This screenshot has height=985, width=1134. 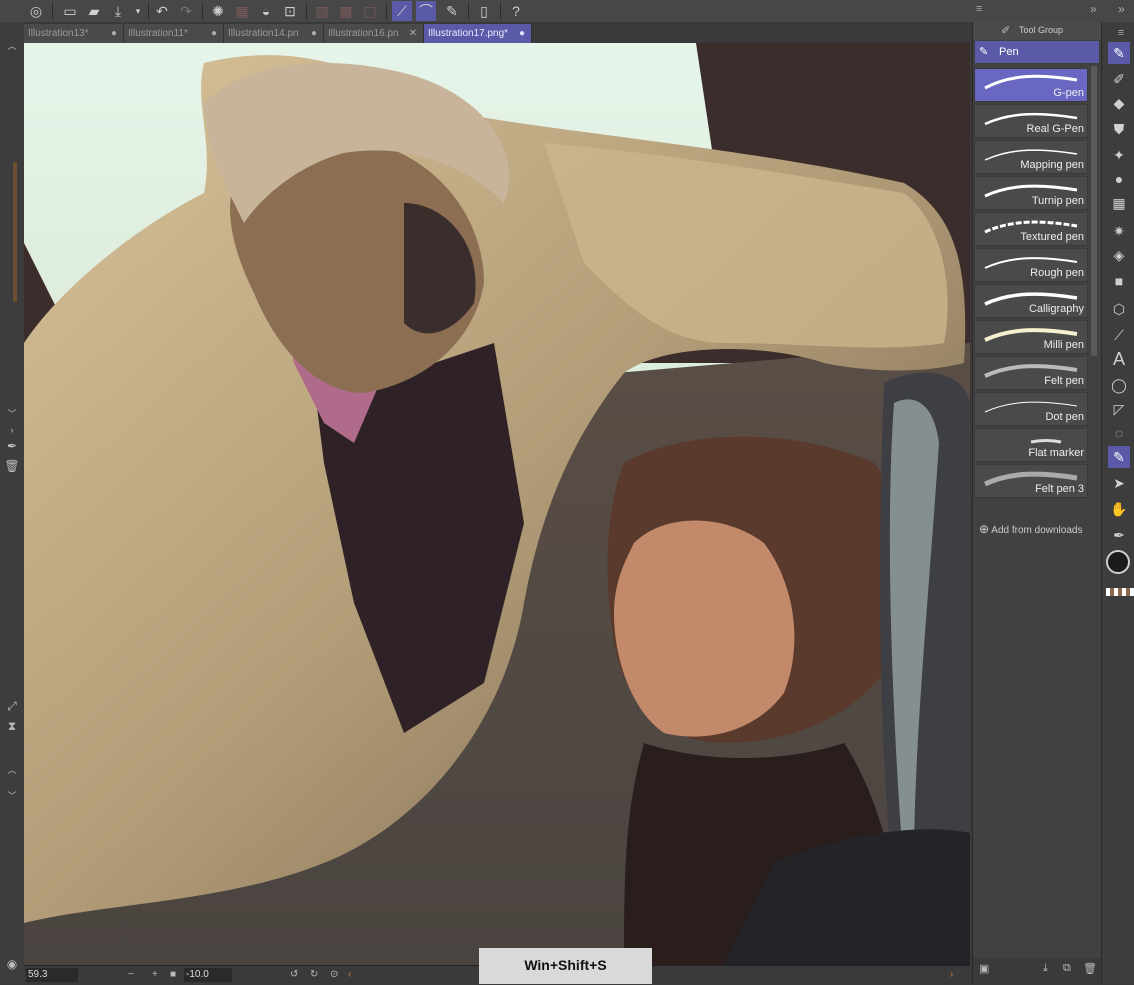 What do you see at coordinates (349, 975) in the screenshot?
I see `scroll-left-icon: ‹` at bounding box center [349, 975].